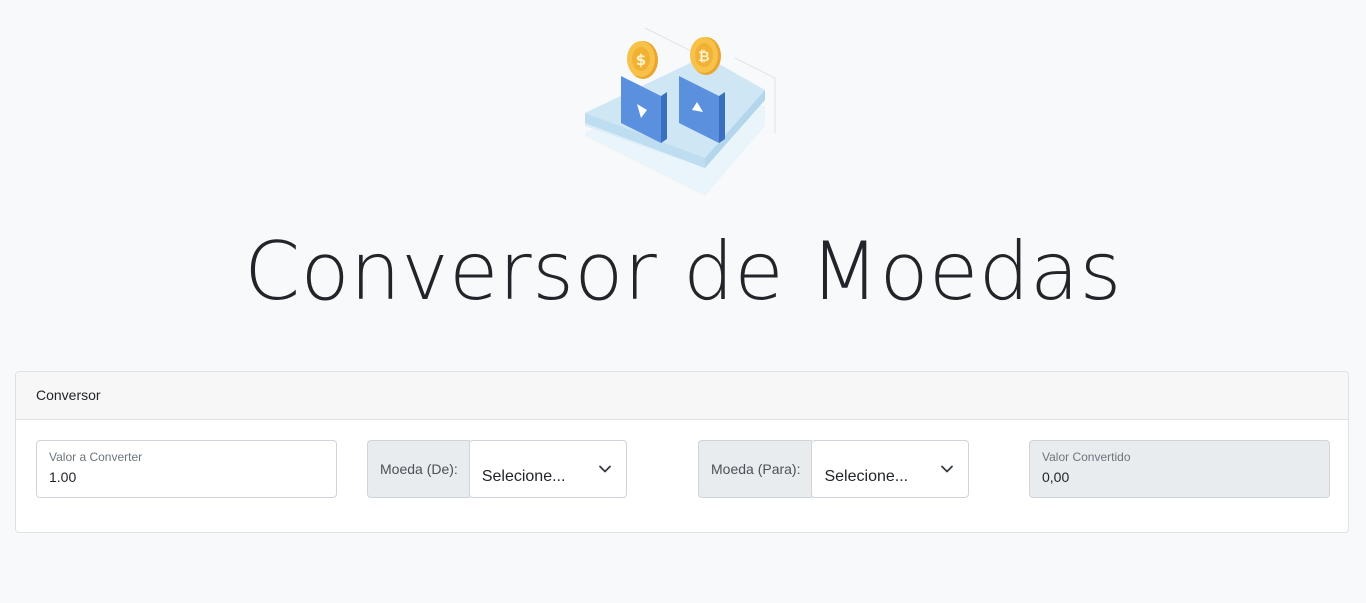 The image size is (1366, 603). I want to click on card-header: Conversor, so click(682, 396).